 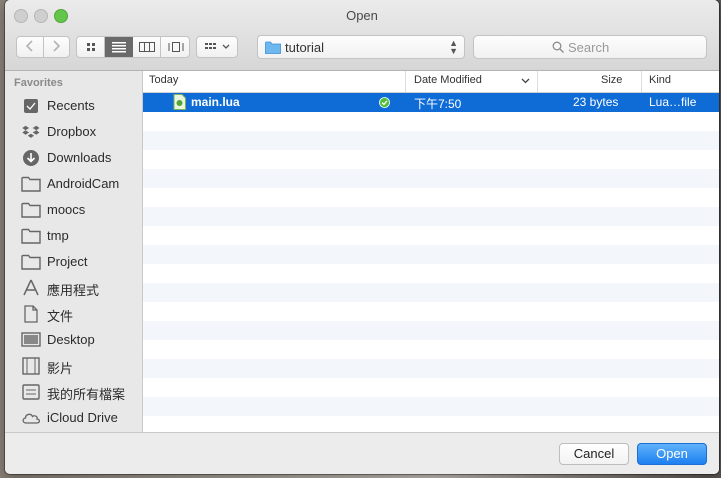 I want to click on sidebar-item-label: iCloud Drive, so click(x=82, y=417).